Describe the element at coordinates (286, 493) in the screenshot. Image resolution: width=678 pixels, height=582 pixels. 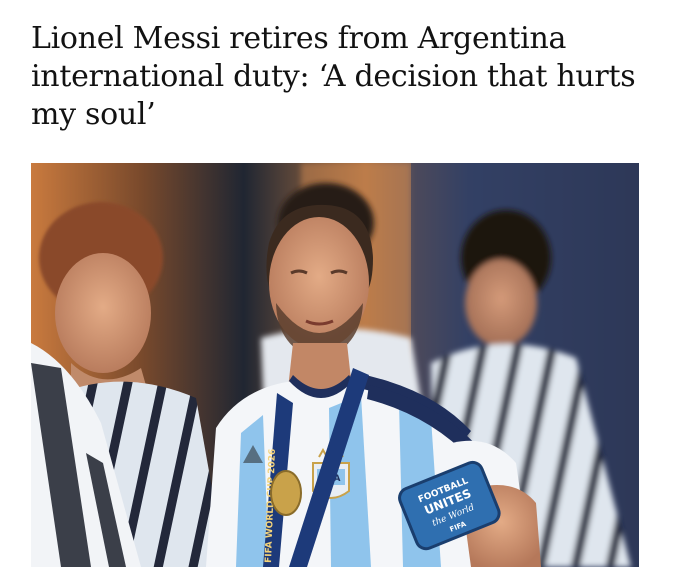
I see `world-cup-medal` at that location.